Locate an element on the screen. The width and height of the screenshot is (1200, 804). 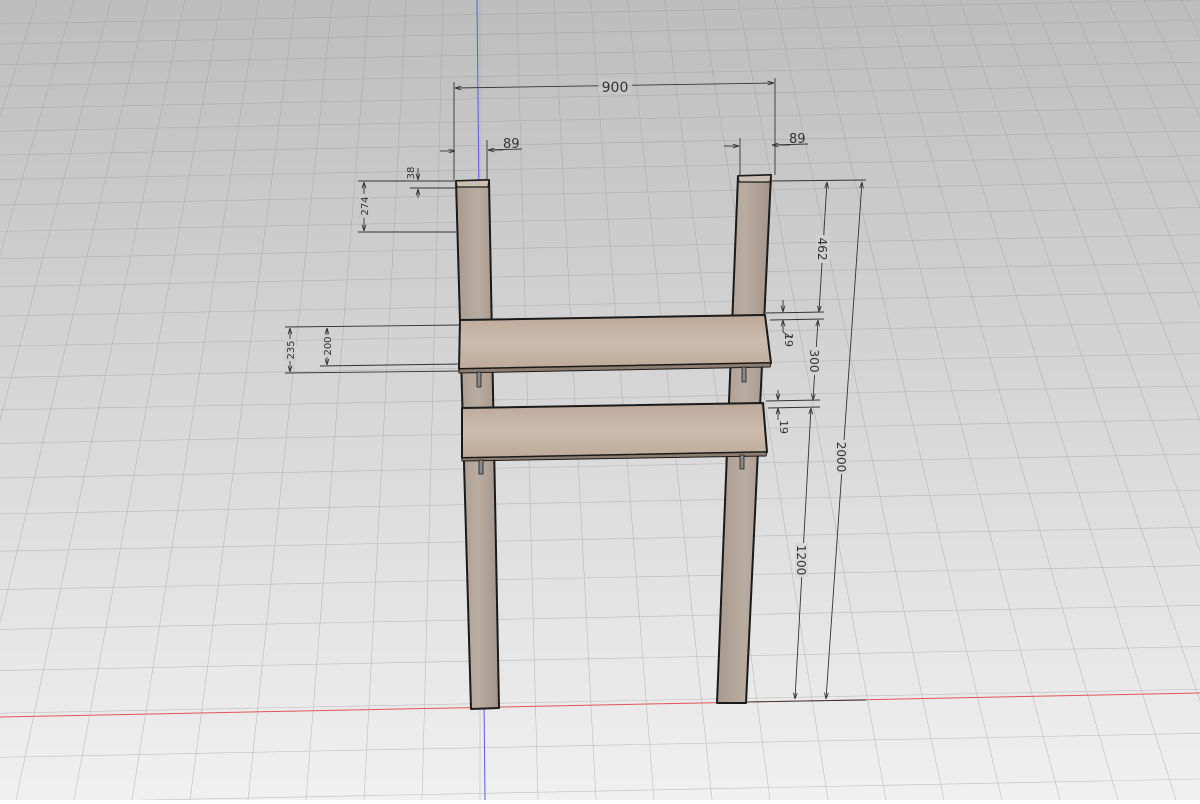
dim-upper-board-thickness: 19 is located at coordinates (788, 340).